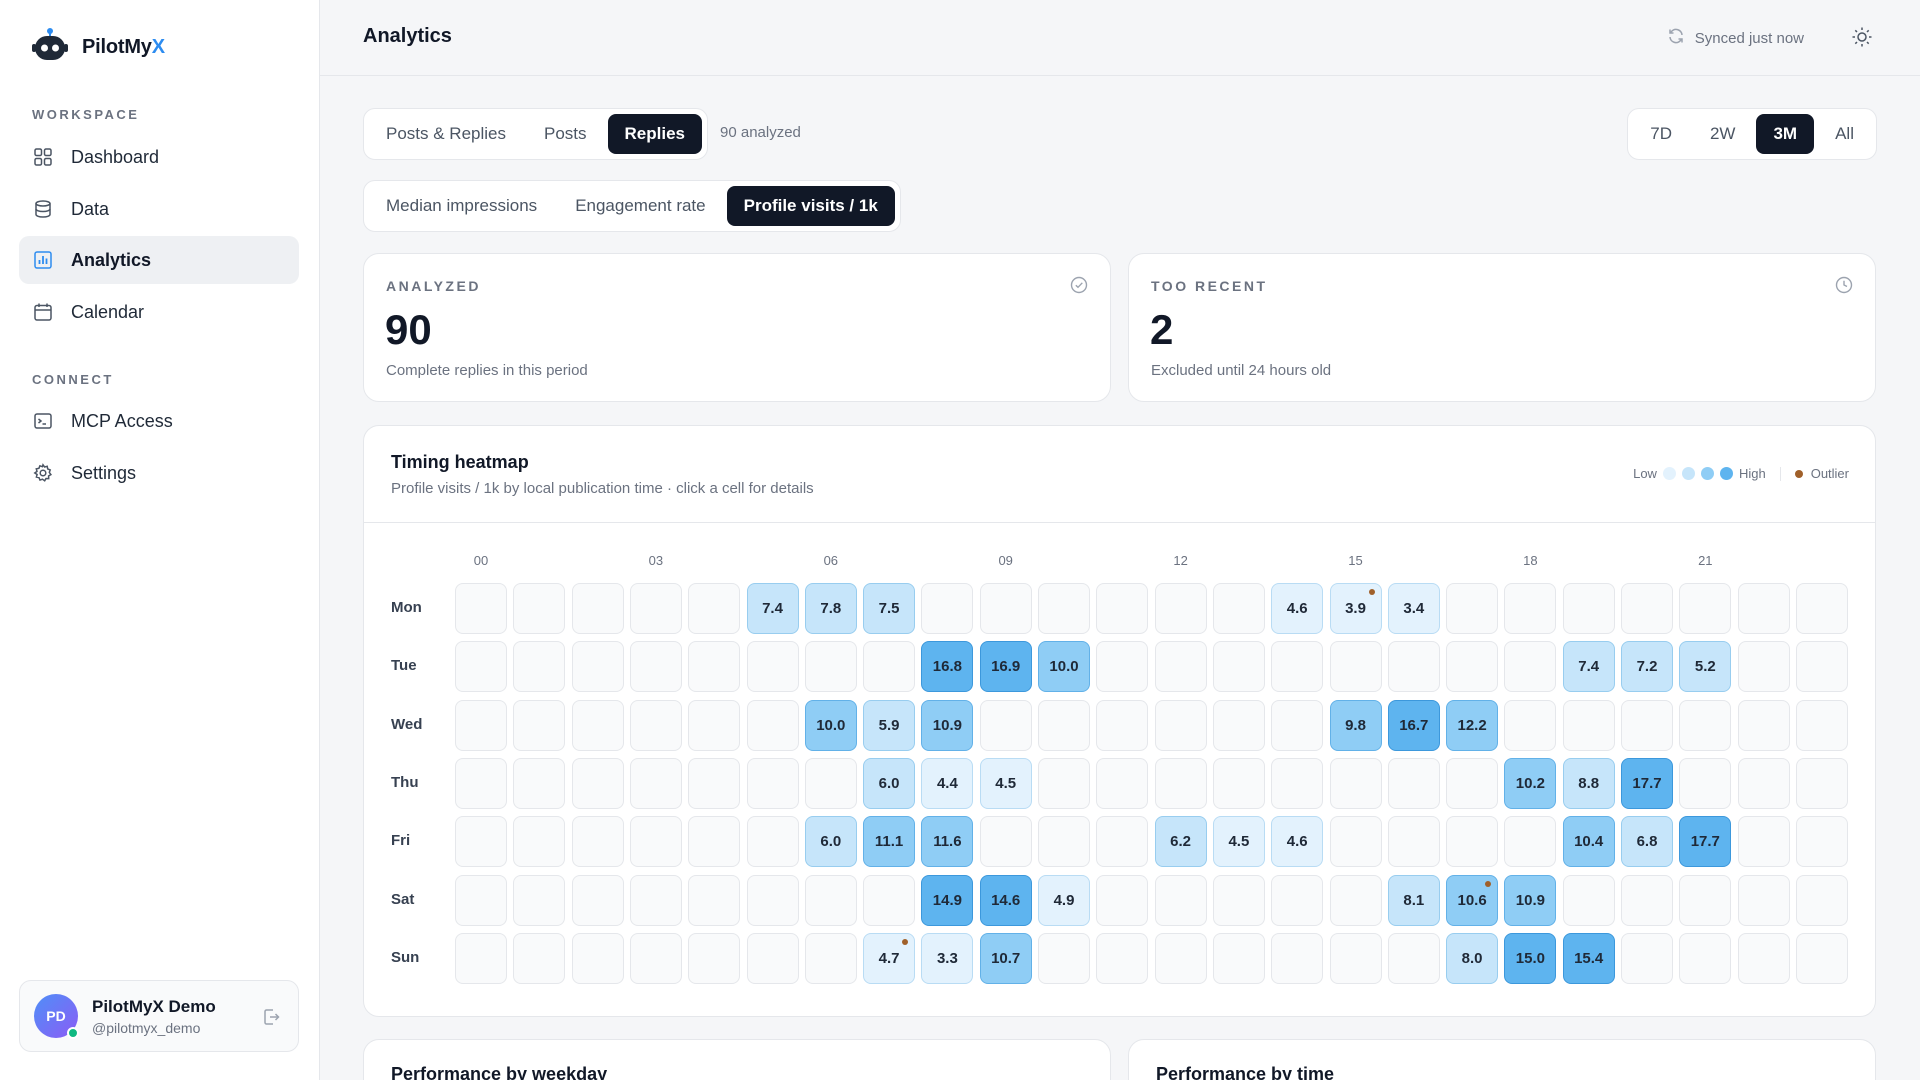 The width and height of the screenshot is (1920, 1080). Describe the element at coordinates (1723, 134) in the screenshot. I see `range-2w: 2W` at that location.